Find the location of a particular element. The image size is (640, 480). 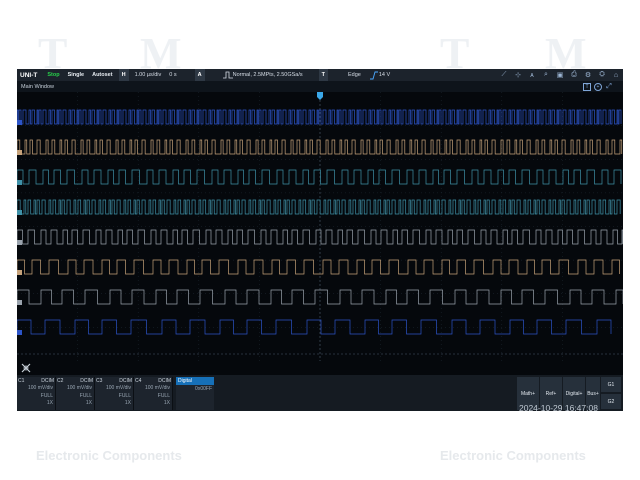

channel-box-c2: C2 DCIM 100 mV/div FULL 1X is located at coordinates (75, 393).